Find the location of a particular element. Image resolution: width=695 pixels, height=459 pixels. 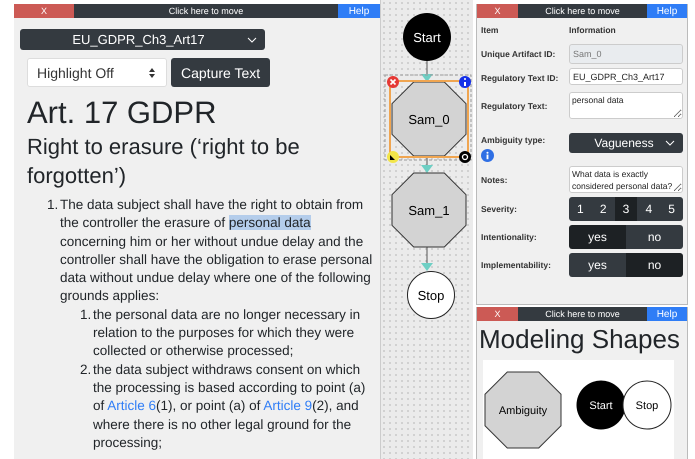

paragraph: The data subject shall have the right to obtain from the controller the erasure of personal data concerning him or her without undue delay and the controller shall have the obligation to erase personal data without undue delay where one of the following grounds applies: is located at coordinates (217, 251).